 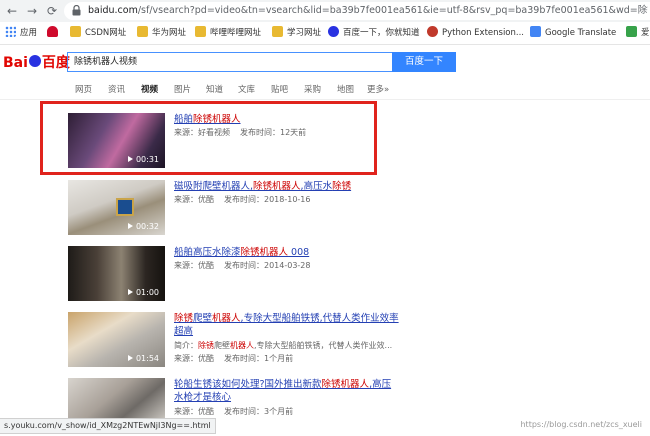 What do you see at coordinates (98, 33) in the screenshot?
I see `bookmark-csdn: CSDN网址` at bounding box center [98, 33].